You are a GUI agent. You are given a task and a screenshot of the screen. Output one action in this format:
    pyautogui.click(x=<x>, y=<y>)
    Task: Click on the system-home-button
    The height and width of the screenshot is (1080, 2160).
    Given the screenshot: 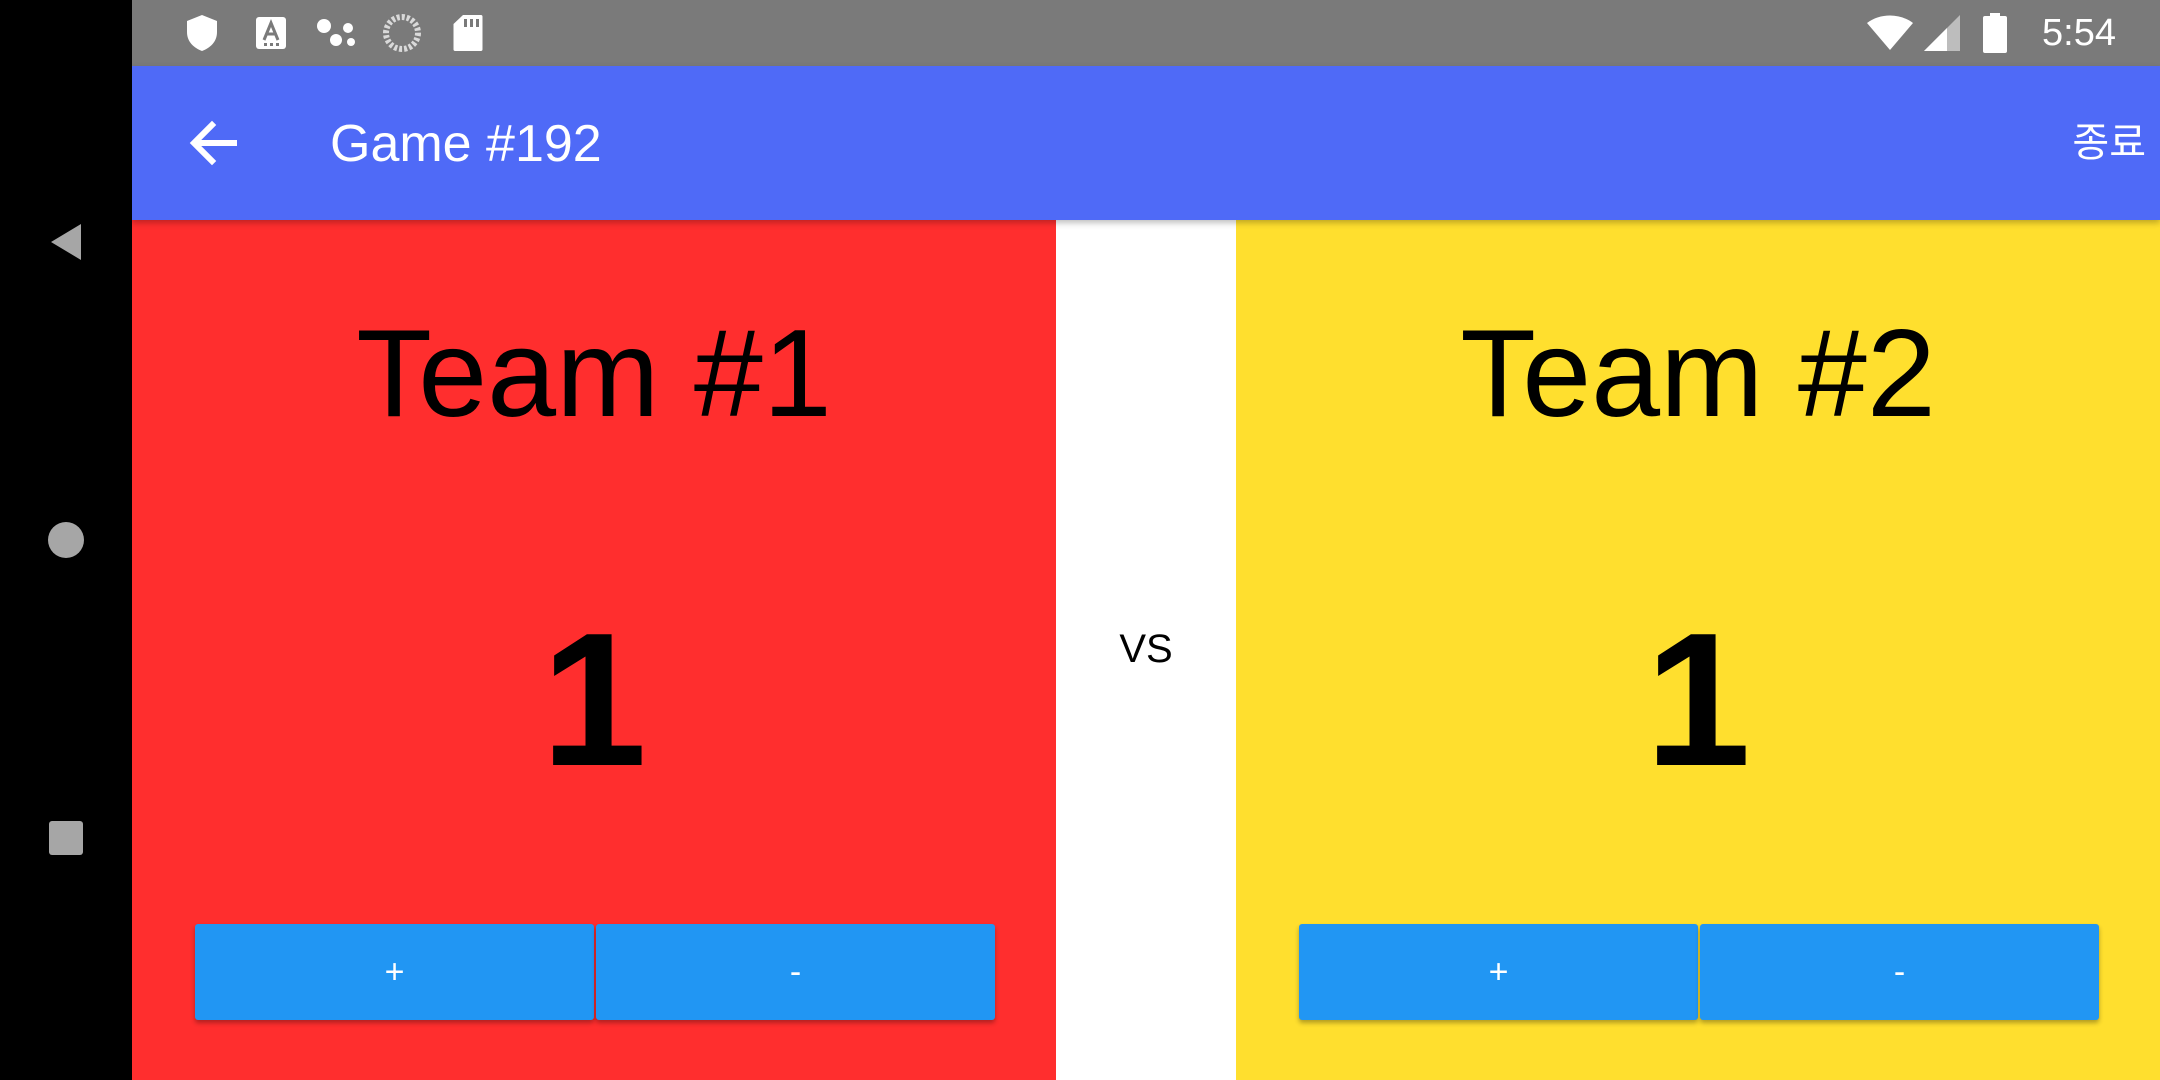 What is the action you would take?
    pyautogui.click(x=66, y=540)
    